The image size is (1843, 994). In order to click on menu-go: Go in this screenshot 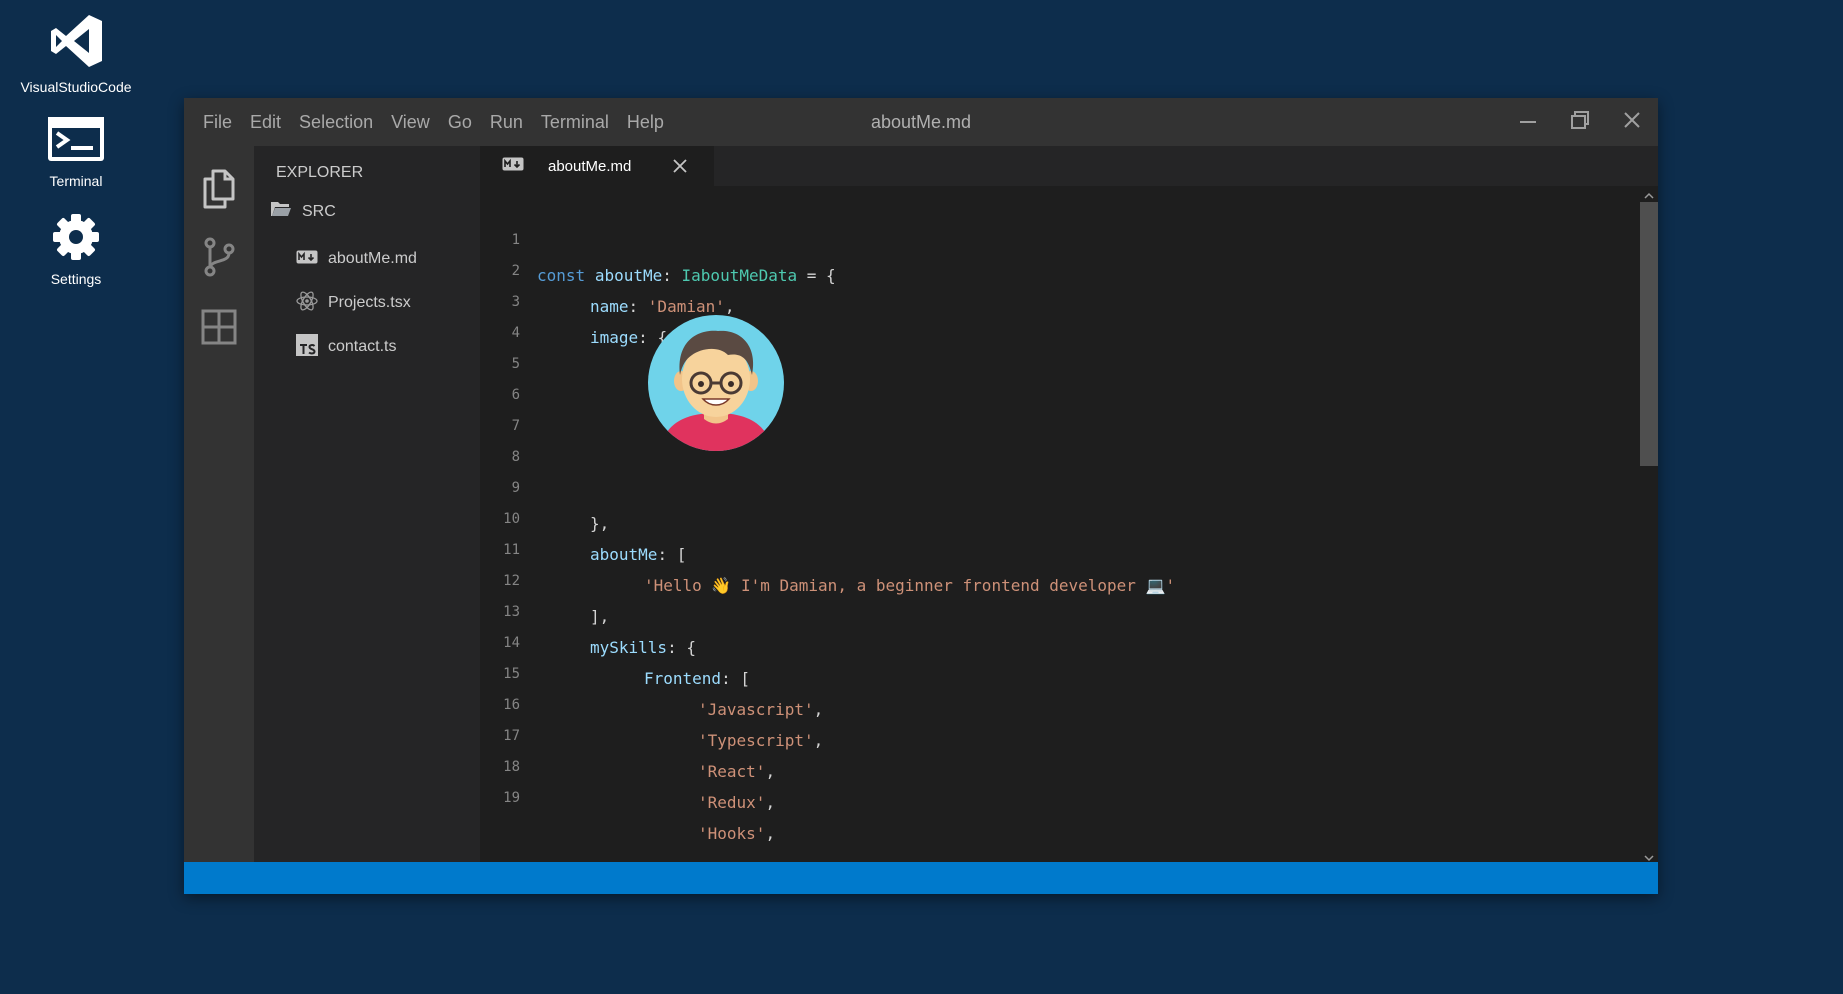, I will do `click(460, 122)`.